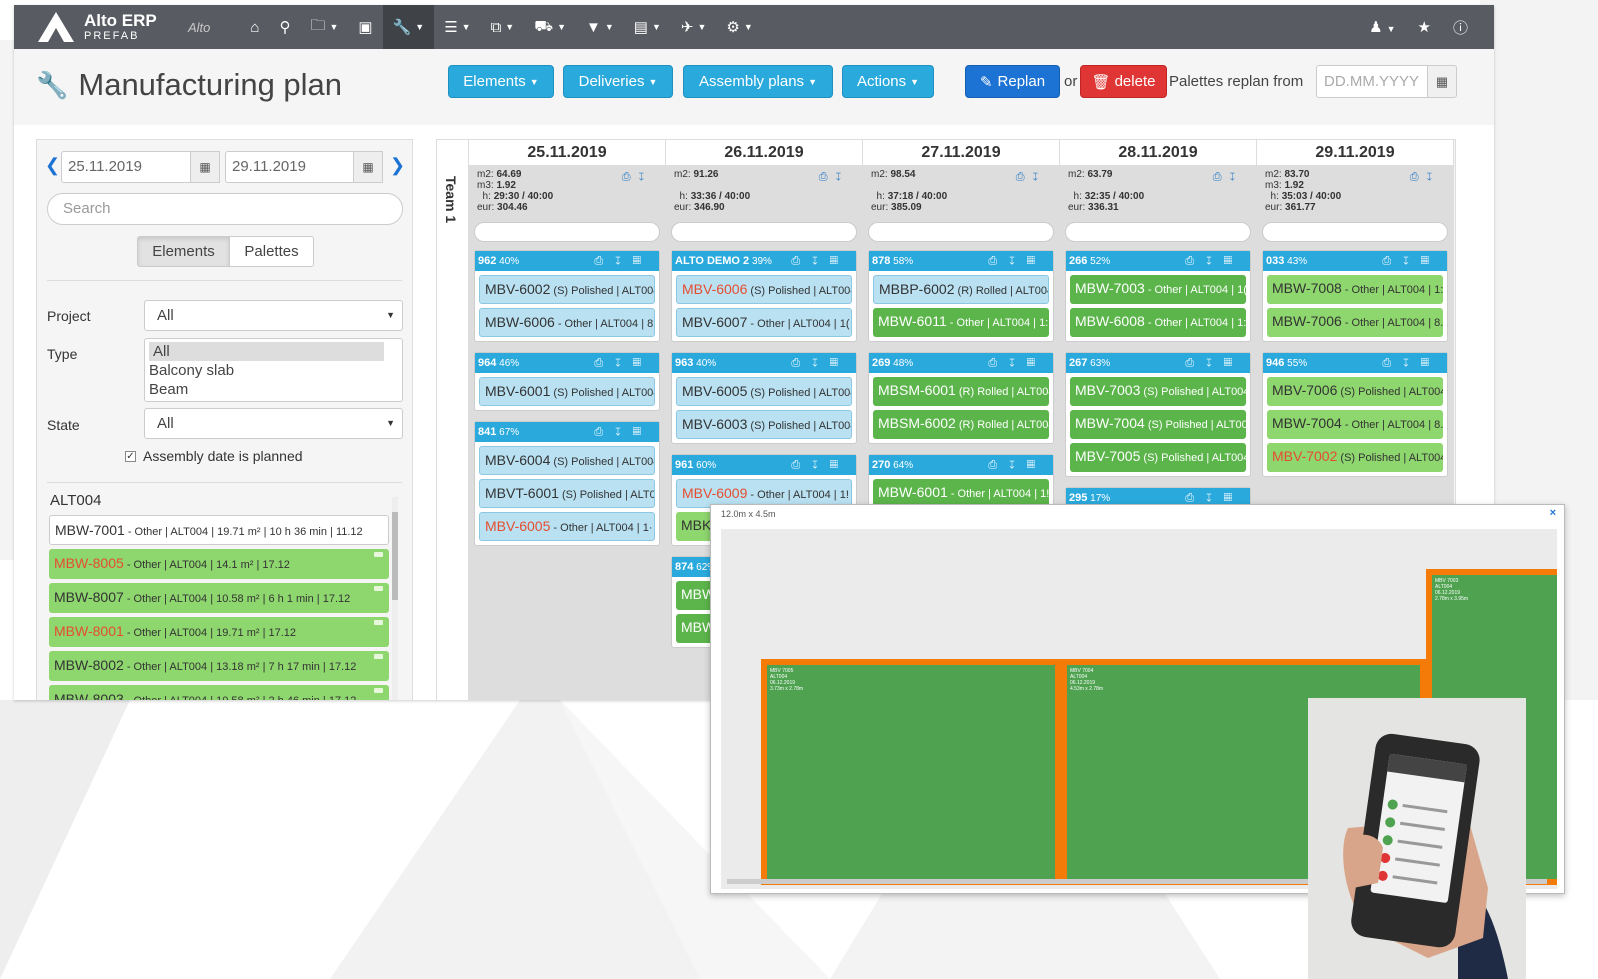 The image size is (1598, 979). What do you see at coordinates (1382, 27) in the screenshot?
I see `user-icon: ♟ ▼` at bounding box center [1382, 27].